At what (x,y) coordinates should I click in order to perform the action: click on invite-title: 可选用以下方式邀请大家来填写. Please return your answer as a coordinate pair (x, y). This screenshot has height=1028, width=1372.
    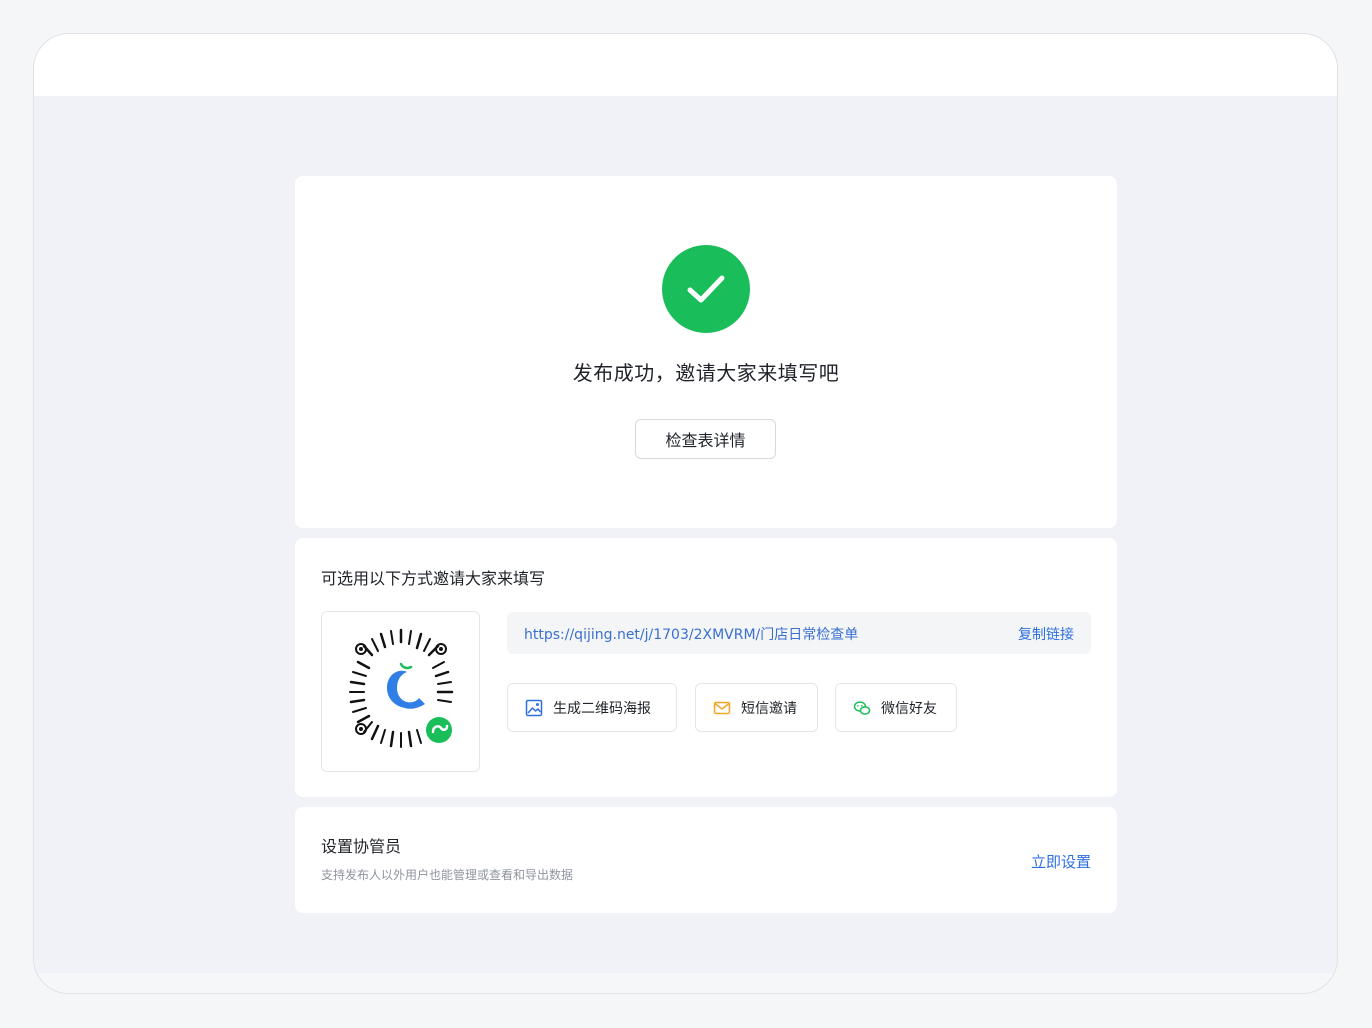
    Looking at the image, I should click on (433, 578).